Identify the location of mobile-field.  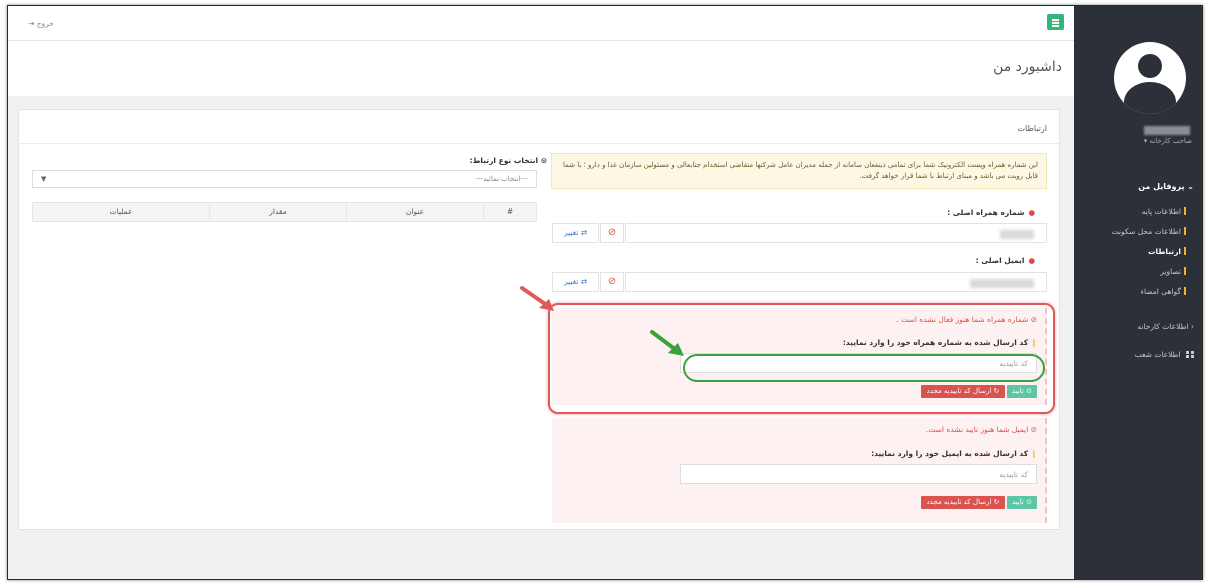
(836, 233).